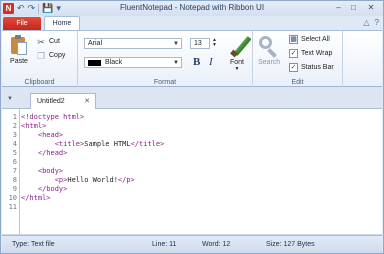 The height and width of the screenshot is (254, 384). I want to click on copy-label: Copy, so click(57, 55).